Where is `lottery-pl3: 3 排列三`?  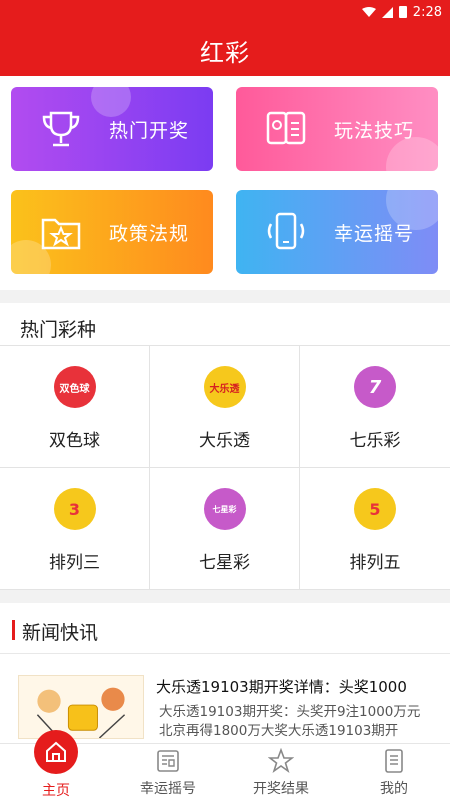 lottery-pl3: 3 排列三 is located at coordinates (75, 529).